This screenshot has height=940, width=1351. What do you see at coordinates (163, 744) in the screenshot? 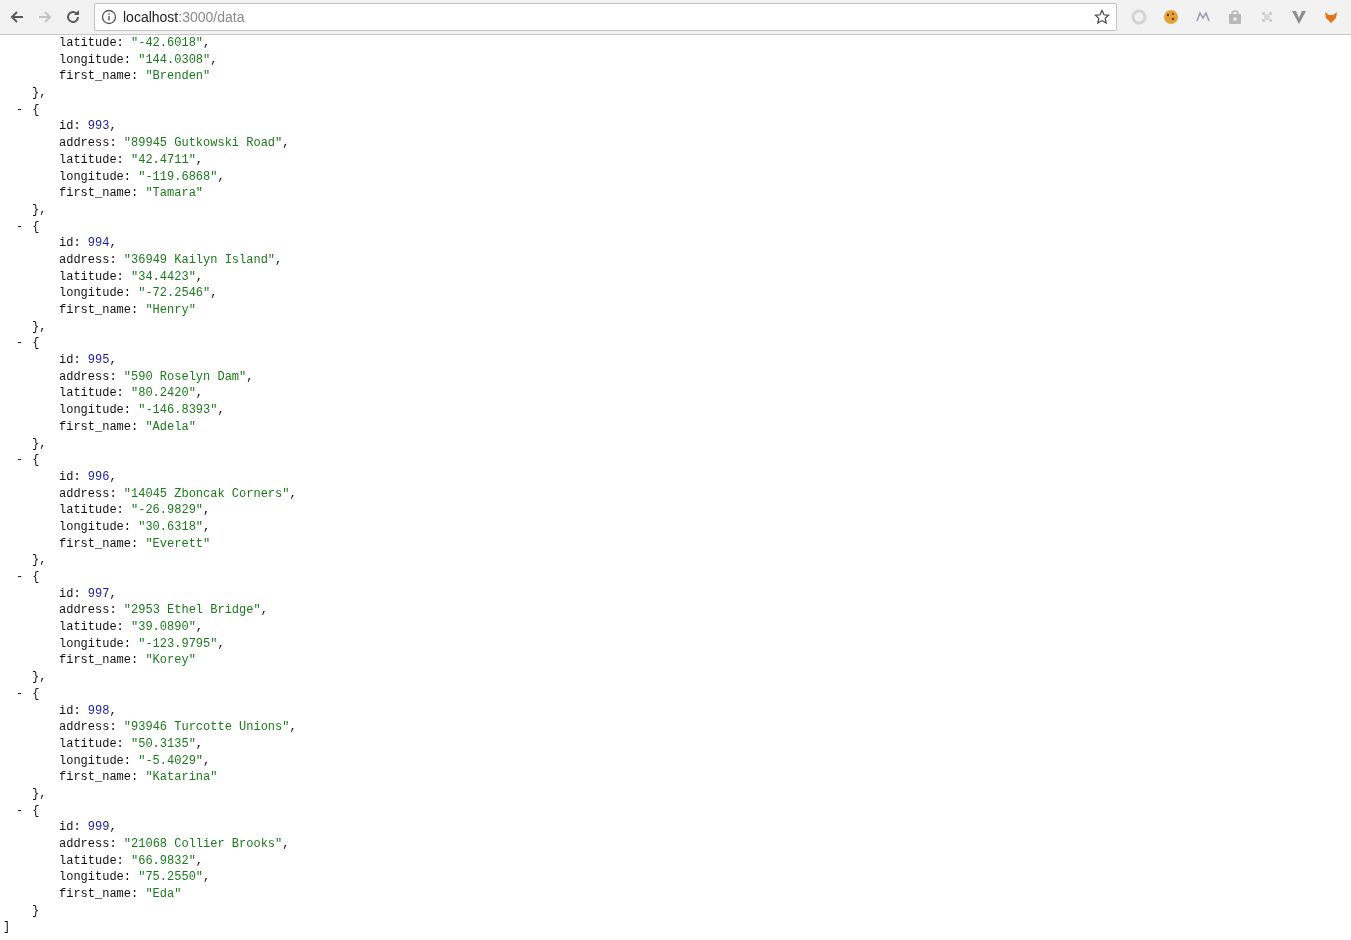
I see `json-value: "50.3135"` at bounding box center [163, 744].